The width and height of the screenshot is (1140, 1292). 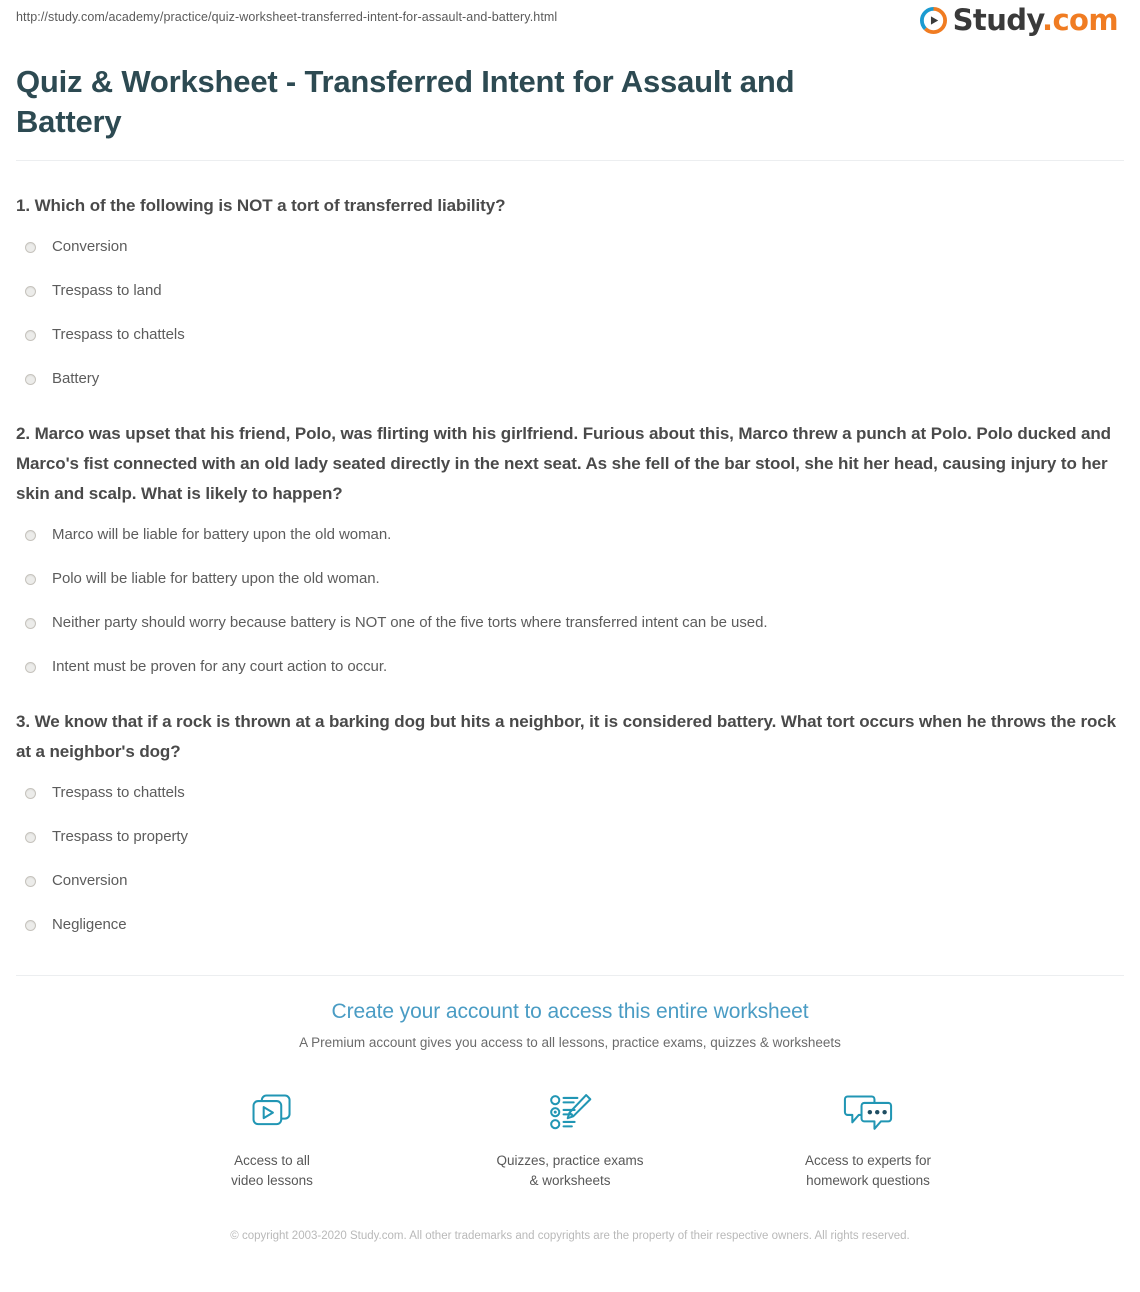 I want to click on feature-quizzes-worksheets: Quizzes, practice exams & worksheets, so click(x=570, y=1139).